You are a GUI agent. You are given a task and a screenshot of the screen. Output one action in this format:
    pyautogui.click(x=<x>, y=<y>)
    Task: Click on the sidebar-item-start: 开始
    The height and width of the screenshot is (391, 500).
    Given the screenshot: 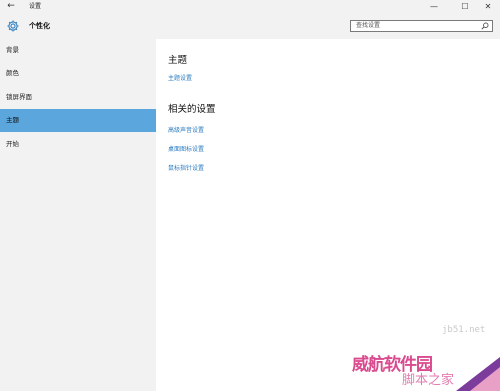 What is the action you would take?
    pyautogui.click(x=78, y=144)
    